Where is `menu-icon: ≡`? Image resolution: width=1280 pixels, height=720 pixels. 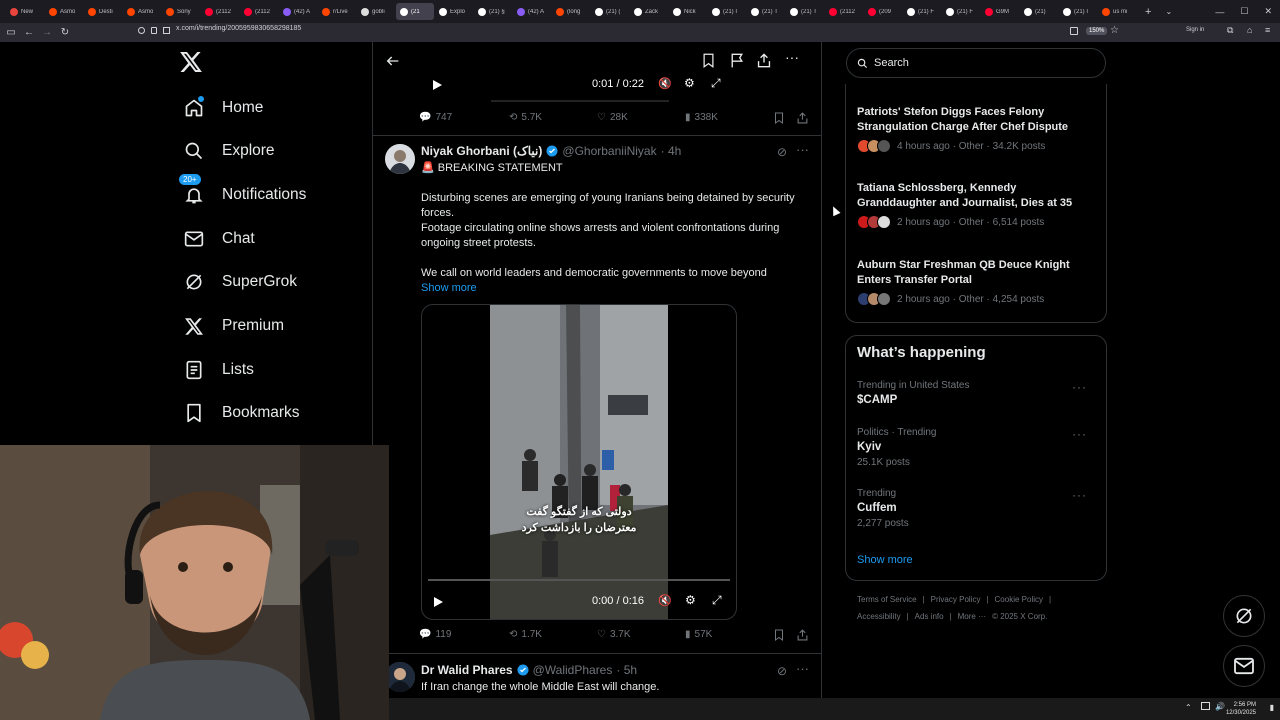 menu-icon: ≡ is located at coordinates (1267, 30).